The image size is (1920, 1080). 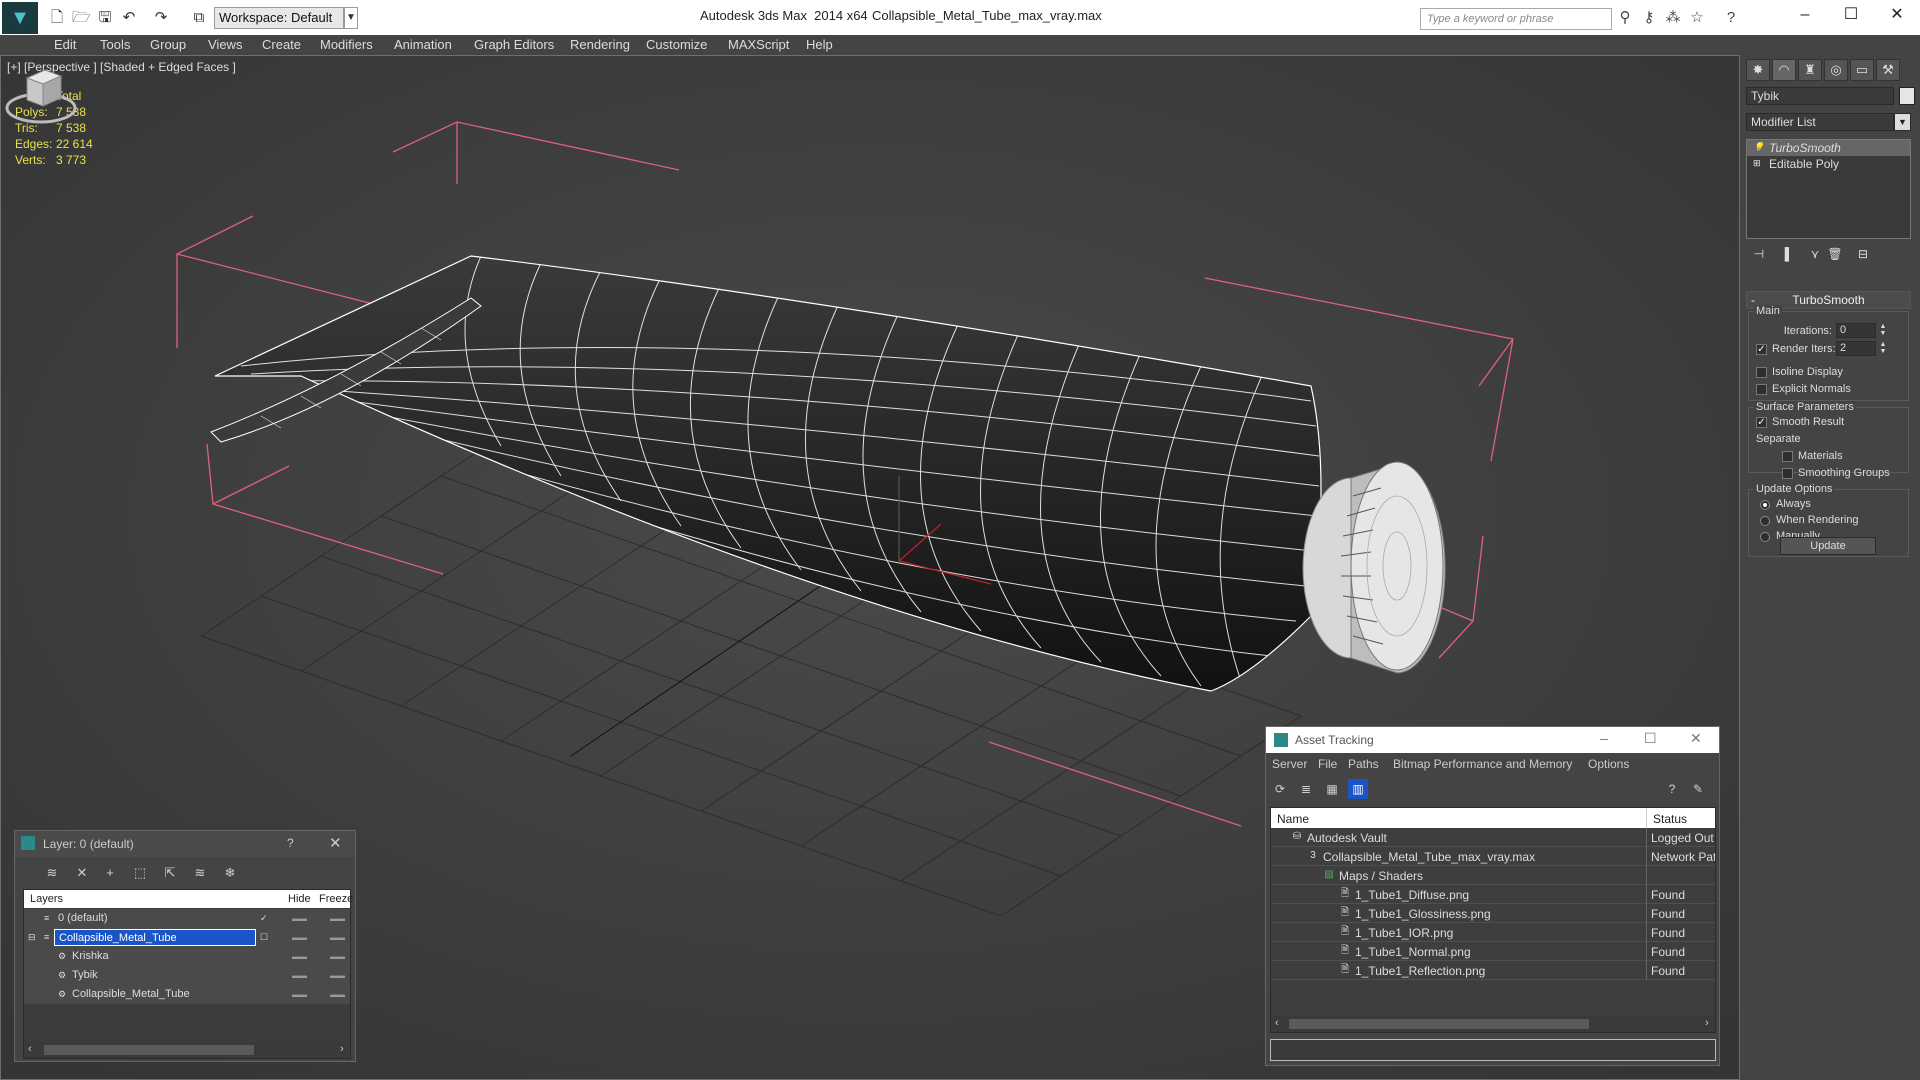 I want to click on menu-options: Options, so click(x=1608, y=764).